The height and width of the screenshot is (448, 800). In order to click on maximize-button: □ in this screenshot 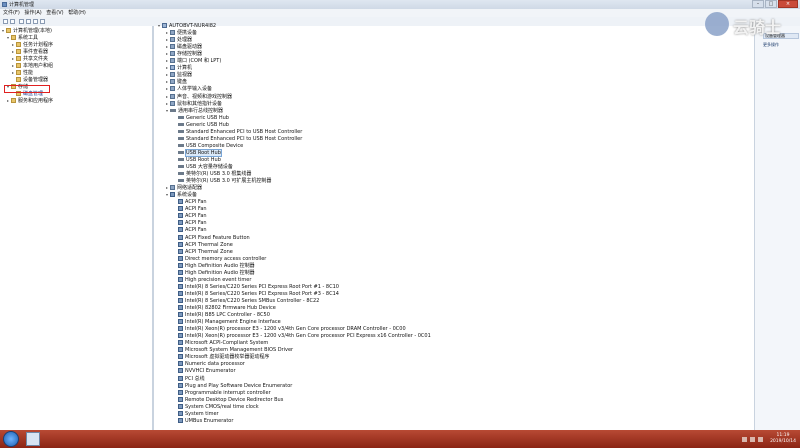, I will do `click(771, 4)`.